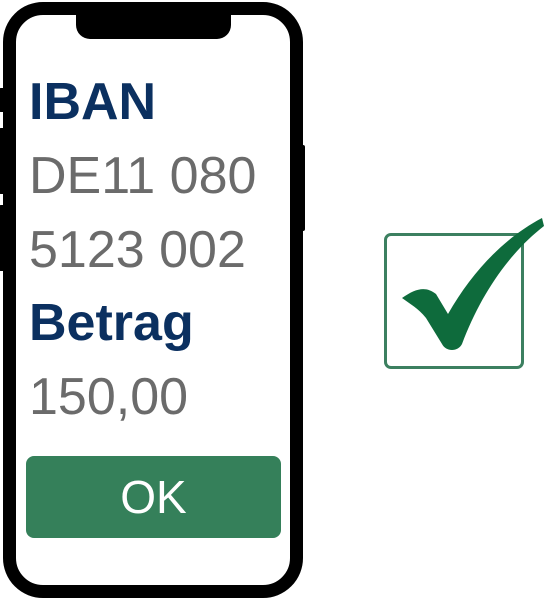 This screenshot has height=603, width=544. What do you see at coordinates (109, 397) in the screenshot?
I see `amount-value: 150,00` at bounding box center [109, 397].